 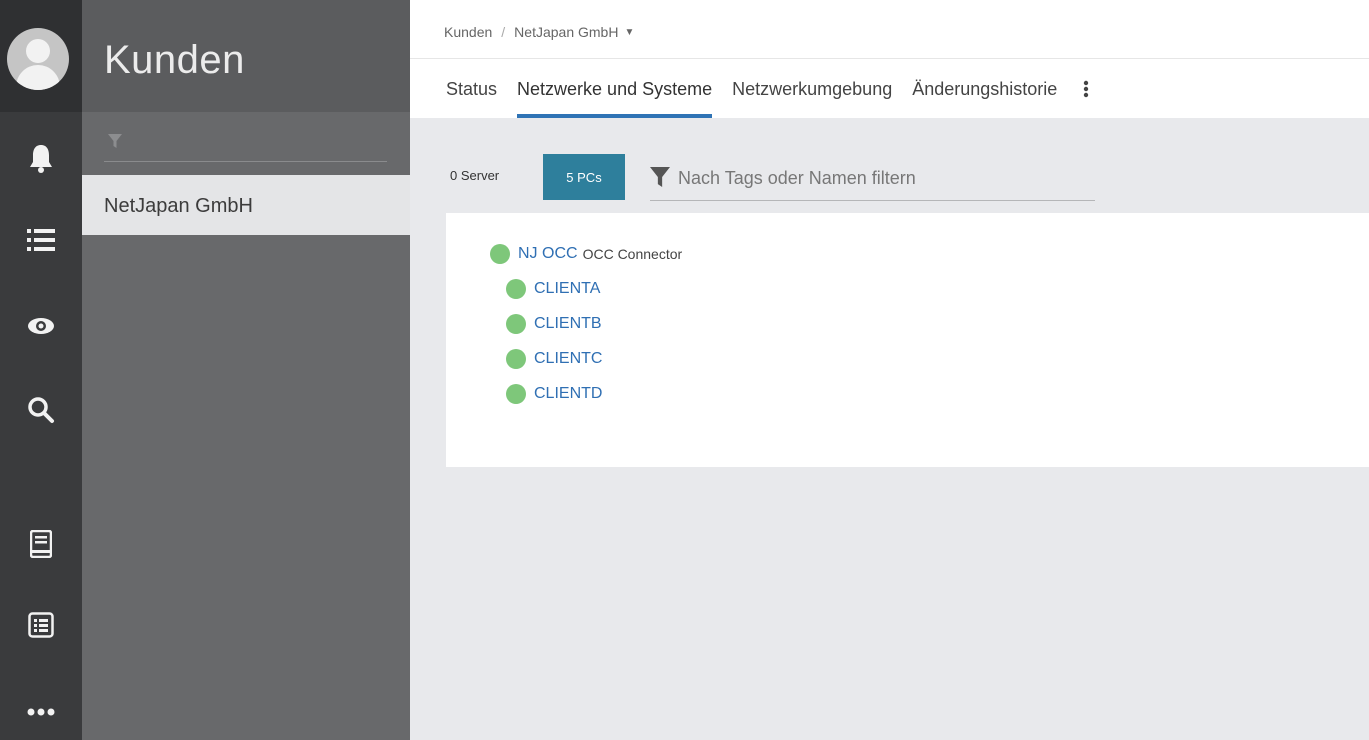 I want to click on tree-root-node: NJ OCC OCC Connector, so click(x=586, y=254).